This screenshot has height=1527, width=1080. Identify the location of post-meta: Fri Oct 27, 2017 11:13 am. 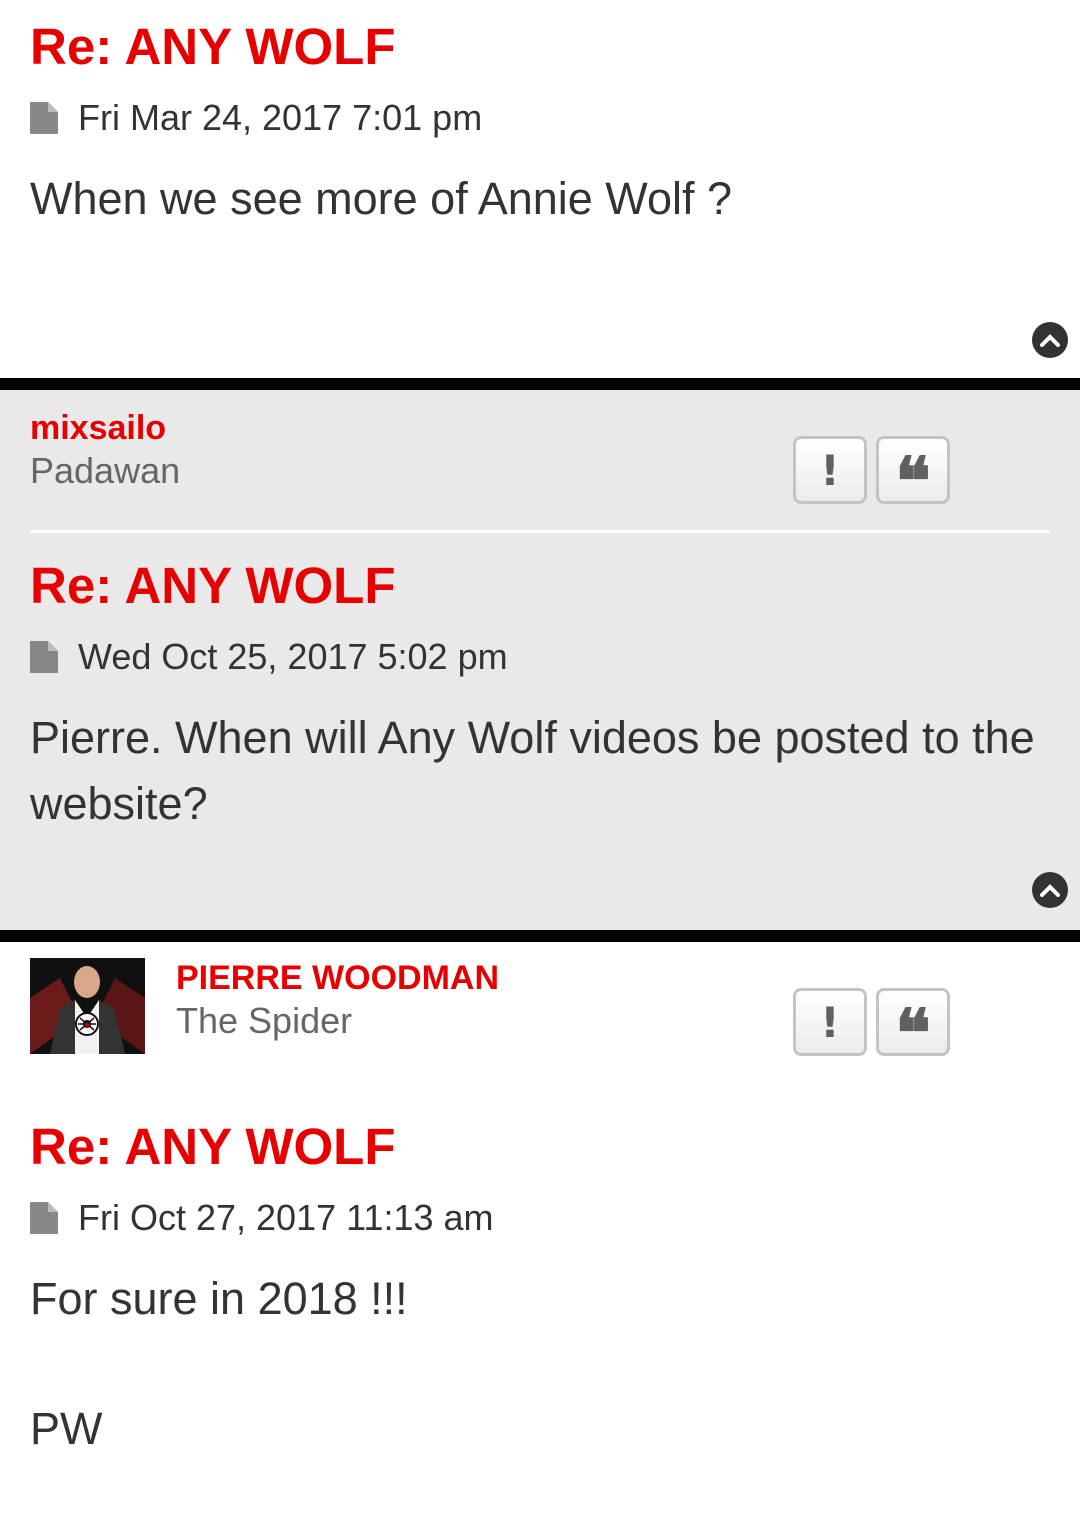
(540, 1217).